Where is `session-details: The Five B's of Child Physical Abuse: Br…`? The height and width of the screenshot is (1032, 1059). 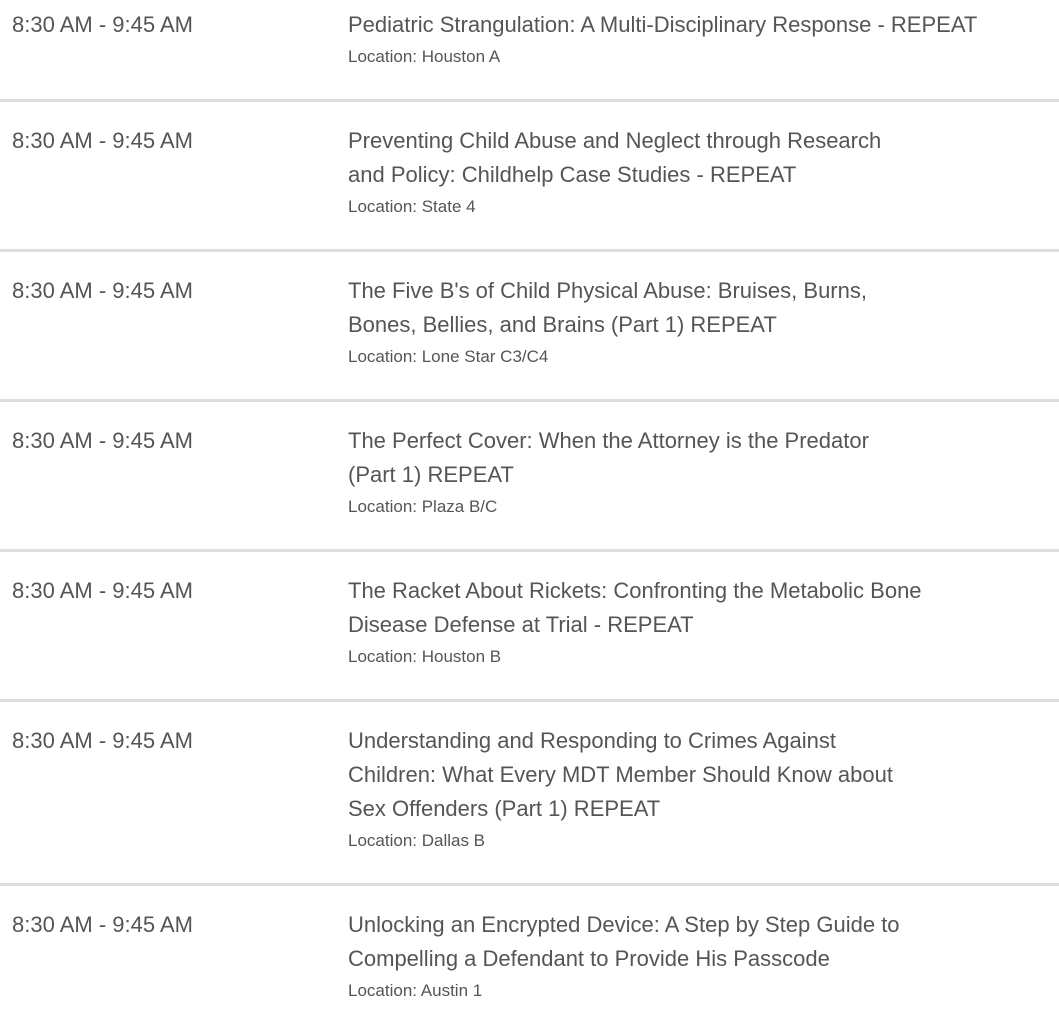
session-details: The Five B's of Child Physical Abuse: Br… is located at coordinates (698, 322).